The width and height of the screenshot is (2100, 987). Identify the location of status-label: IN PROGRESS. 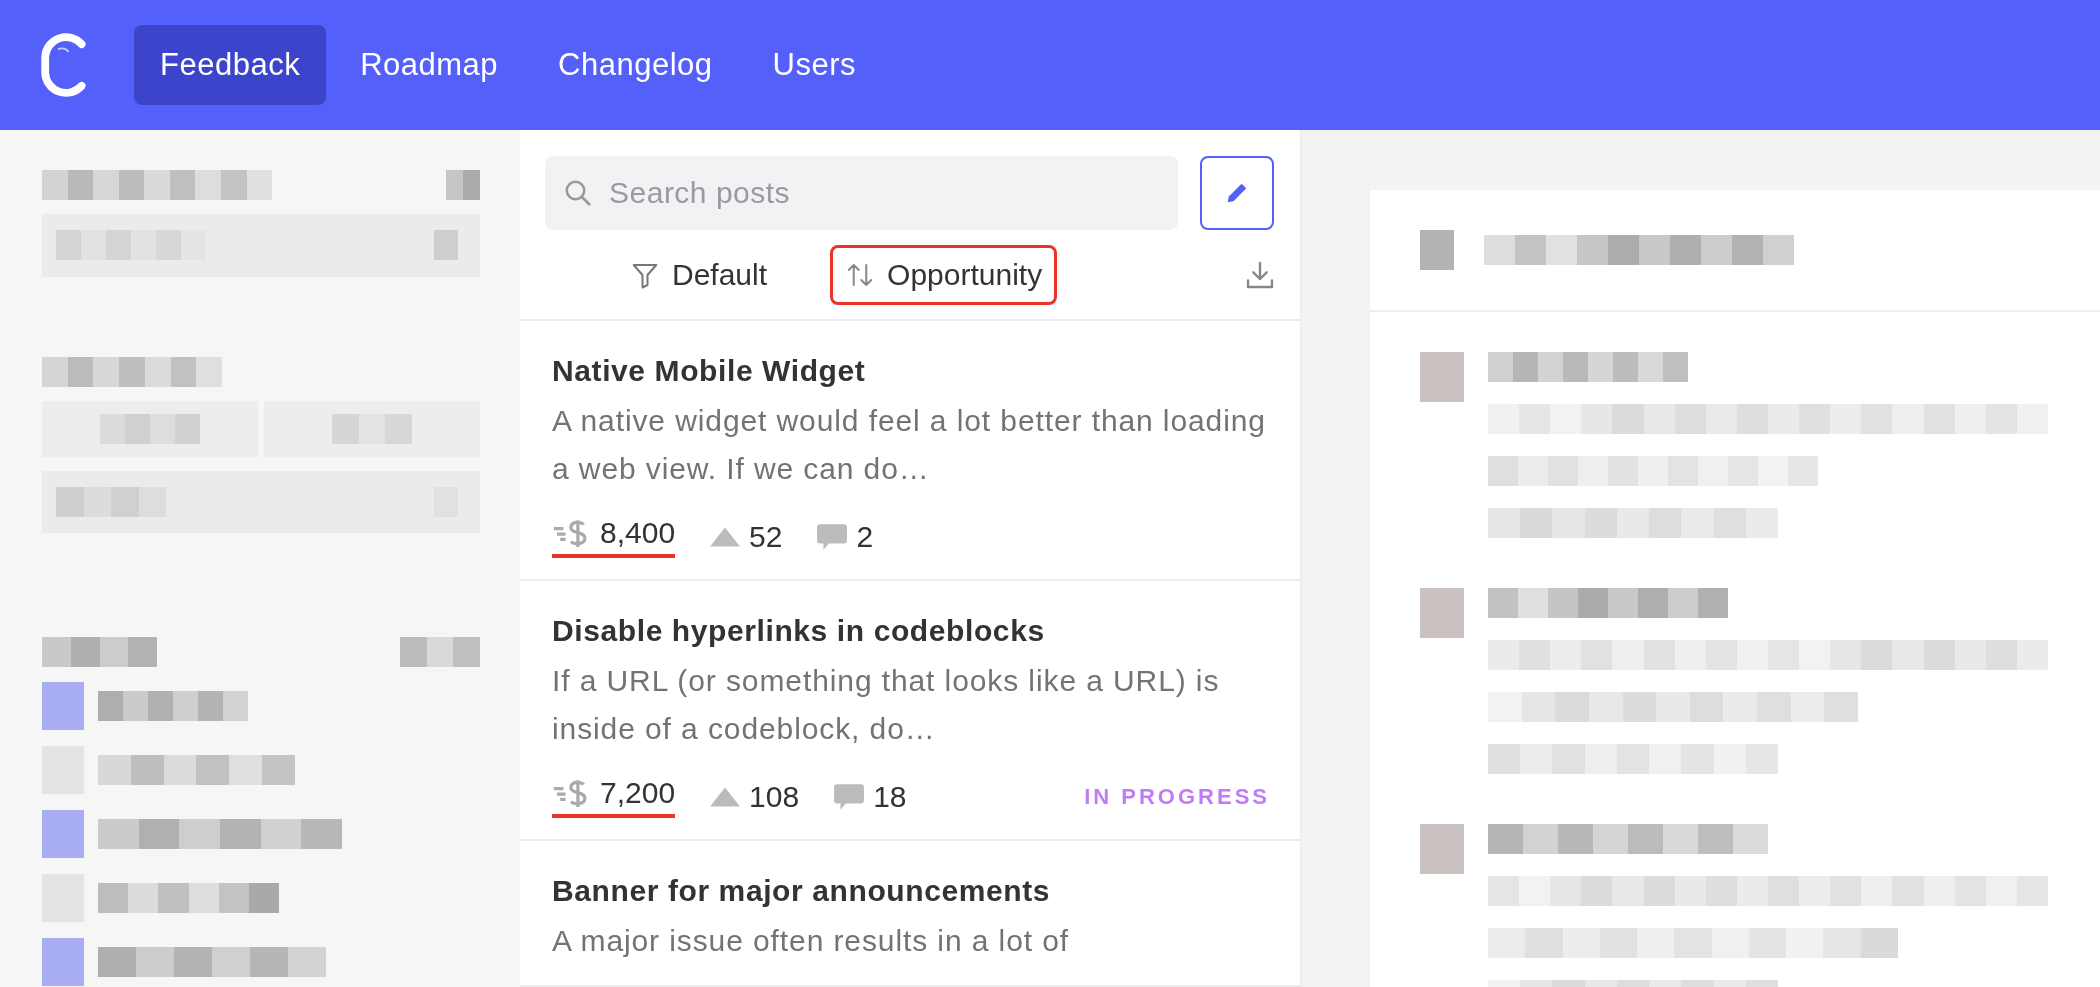
(1177, 797).